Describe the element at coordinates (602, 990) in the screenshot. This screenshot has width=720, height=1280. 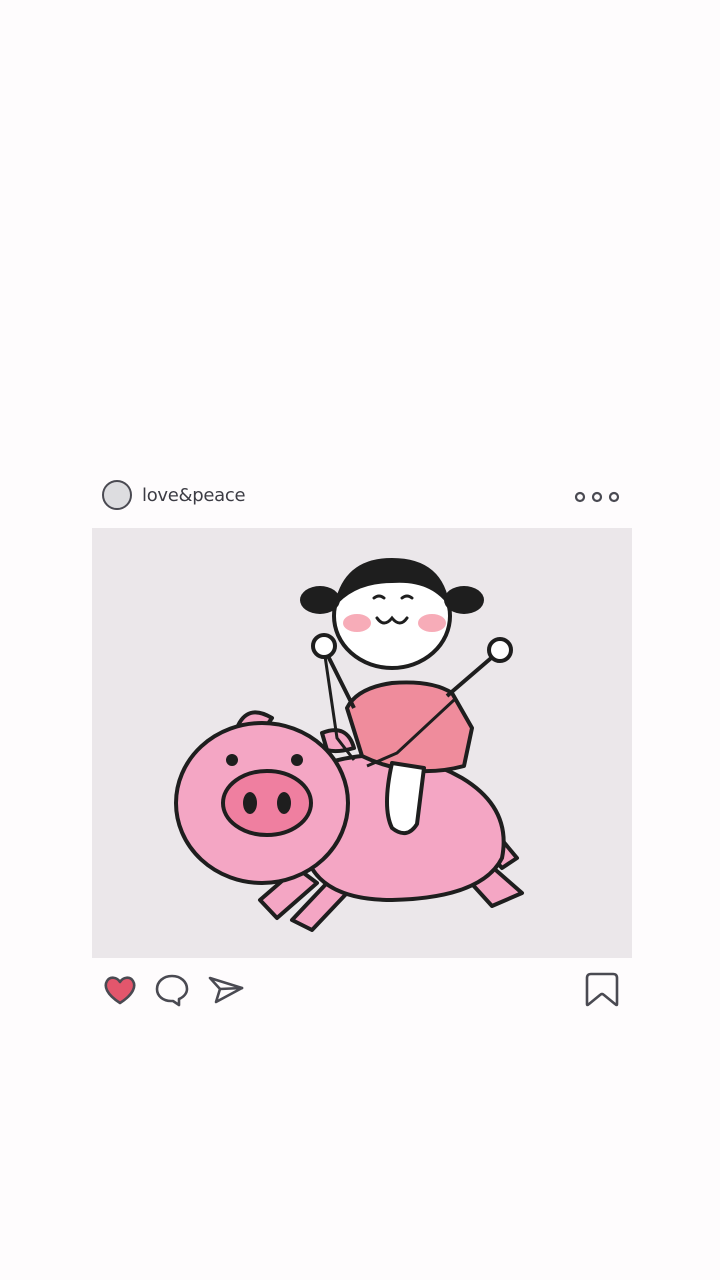
I see `bookmark-icon` at that location.